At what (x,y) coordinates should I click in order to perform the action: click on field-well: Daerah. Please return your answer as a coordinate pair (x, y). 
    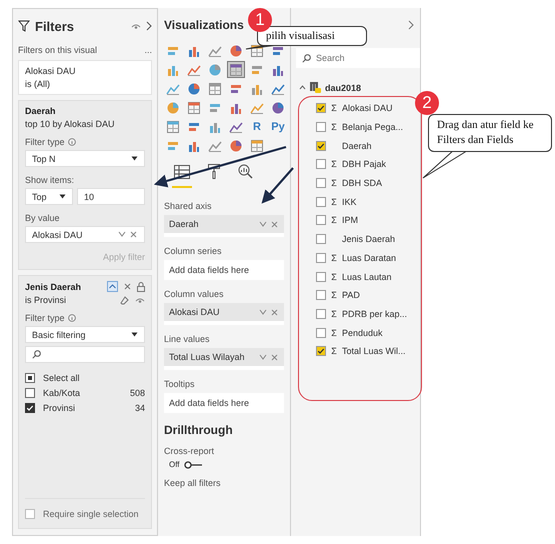
    Looking at the image, I should click on (224, 226).